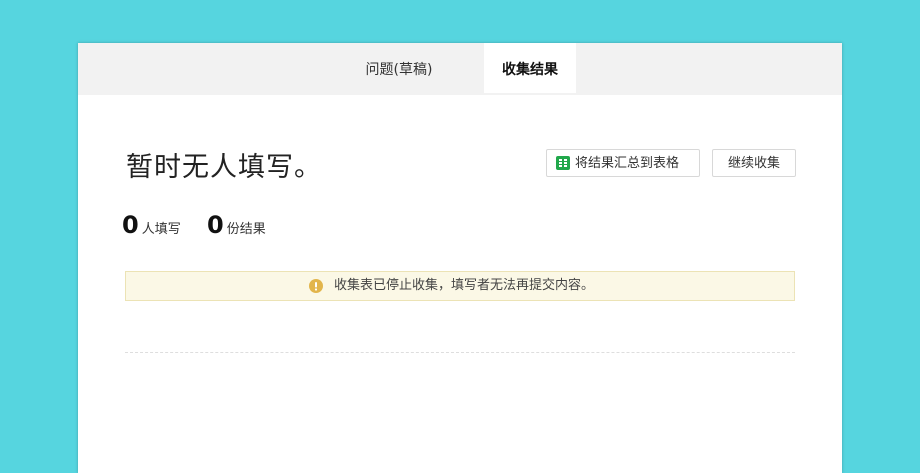 The height and width of the screenshot is (473, 920). Describe the element at coordinates (754, 163) in the screenshot. I see `continue-collecting-button: 继续收集` at that location.